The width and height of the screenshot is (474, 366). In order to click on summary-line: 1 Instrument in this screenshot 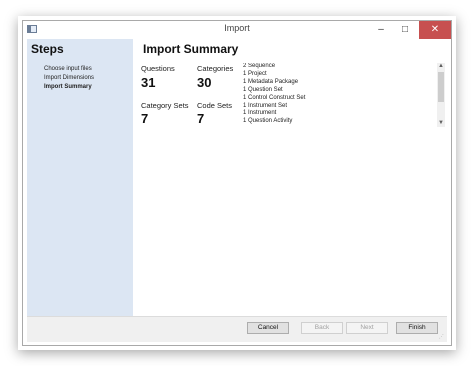, I will do `click(260, 113)`.